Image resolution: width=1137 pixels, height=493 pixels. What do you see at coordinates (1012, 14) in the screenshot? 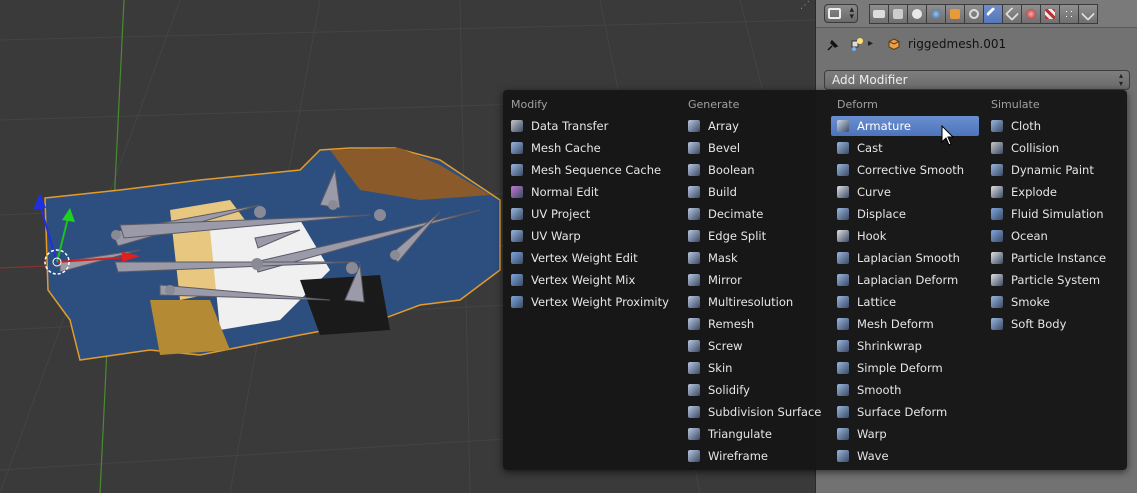
I see `data-tab` at bounding box center [1012, 14].